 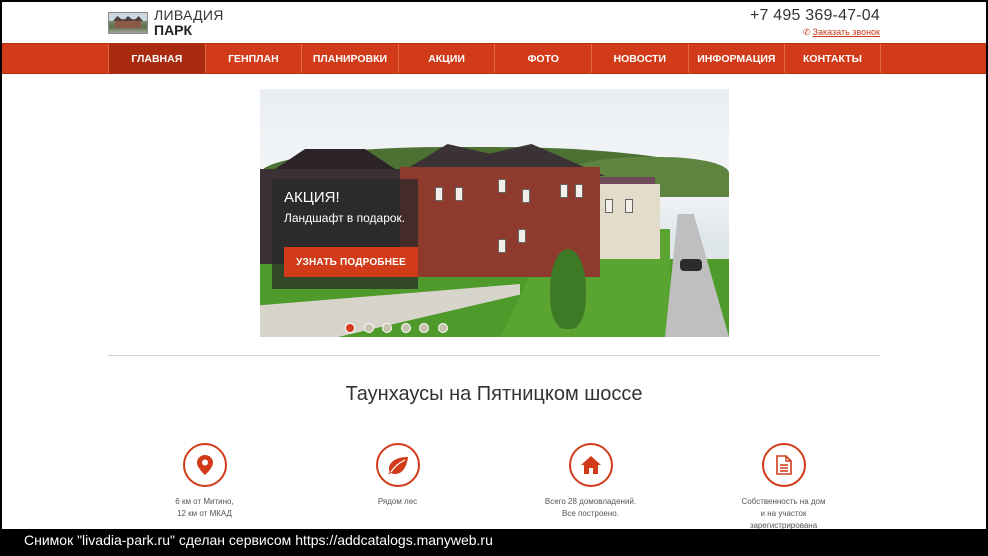 What do you see at coordinates (204, 513) in the screenshot?
I see `feature-line: 12 км от МКАД` at bounding box center [204, 513].